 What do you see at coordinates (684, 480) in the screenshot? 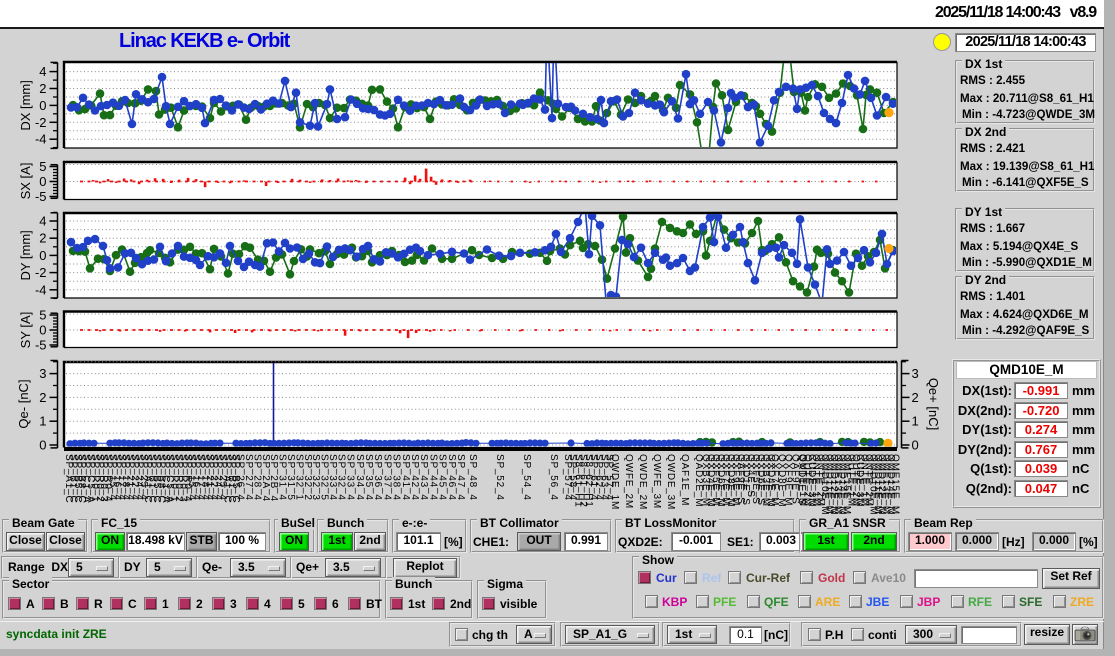
I see `svg-text: QAF1E_M` at bounding box center [684, 480].